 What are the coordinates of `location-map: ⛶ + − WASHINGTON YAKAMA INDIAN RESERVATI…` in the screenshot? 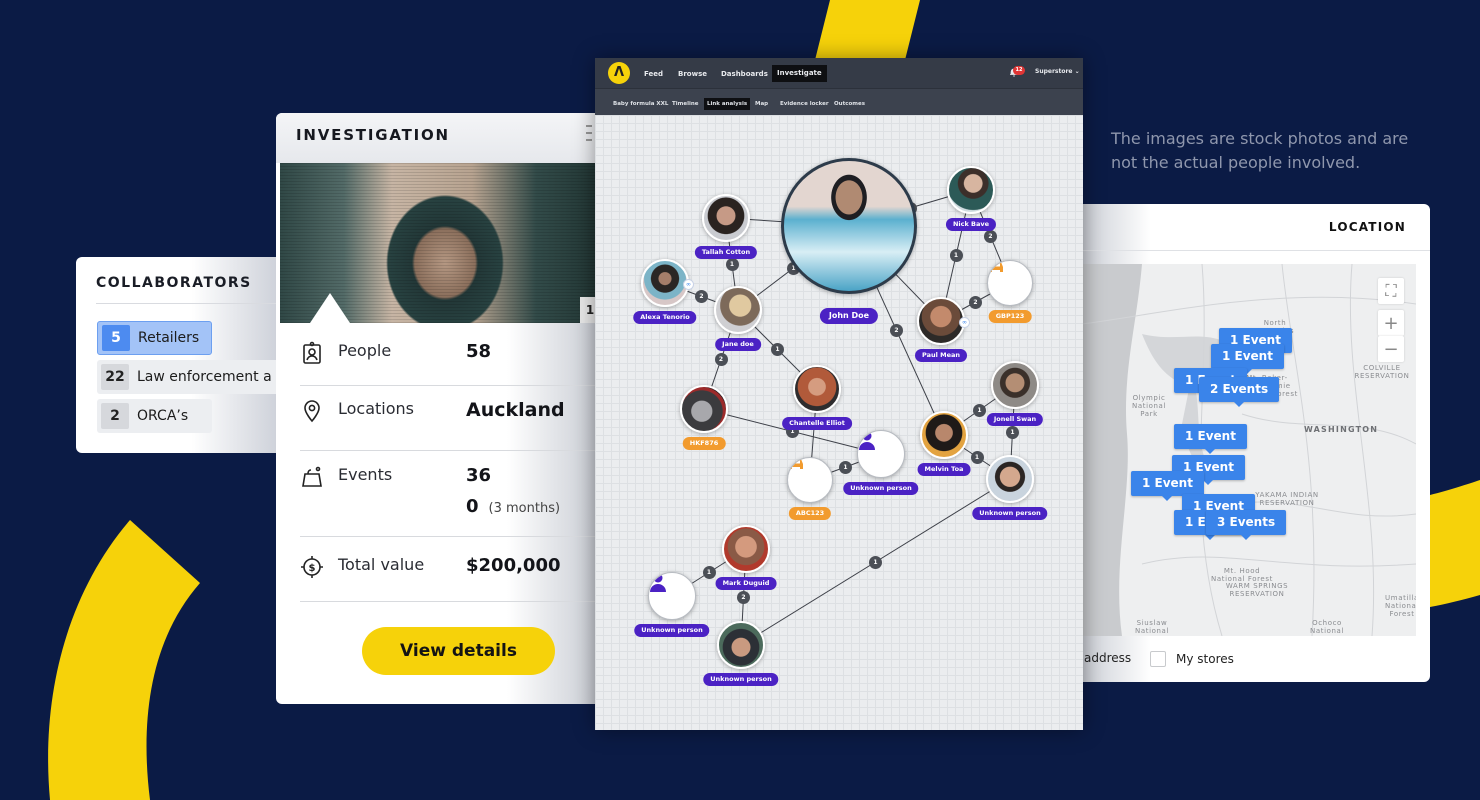 It's located at (1249, 450).